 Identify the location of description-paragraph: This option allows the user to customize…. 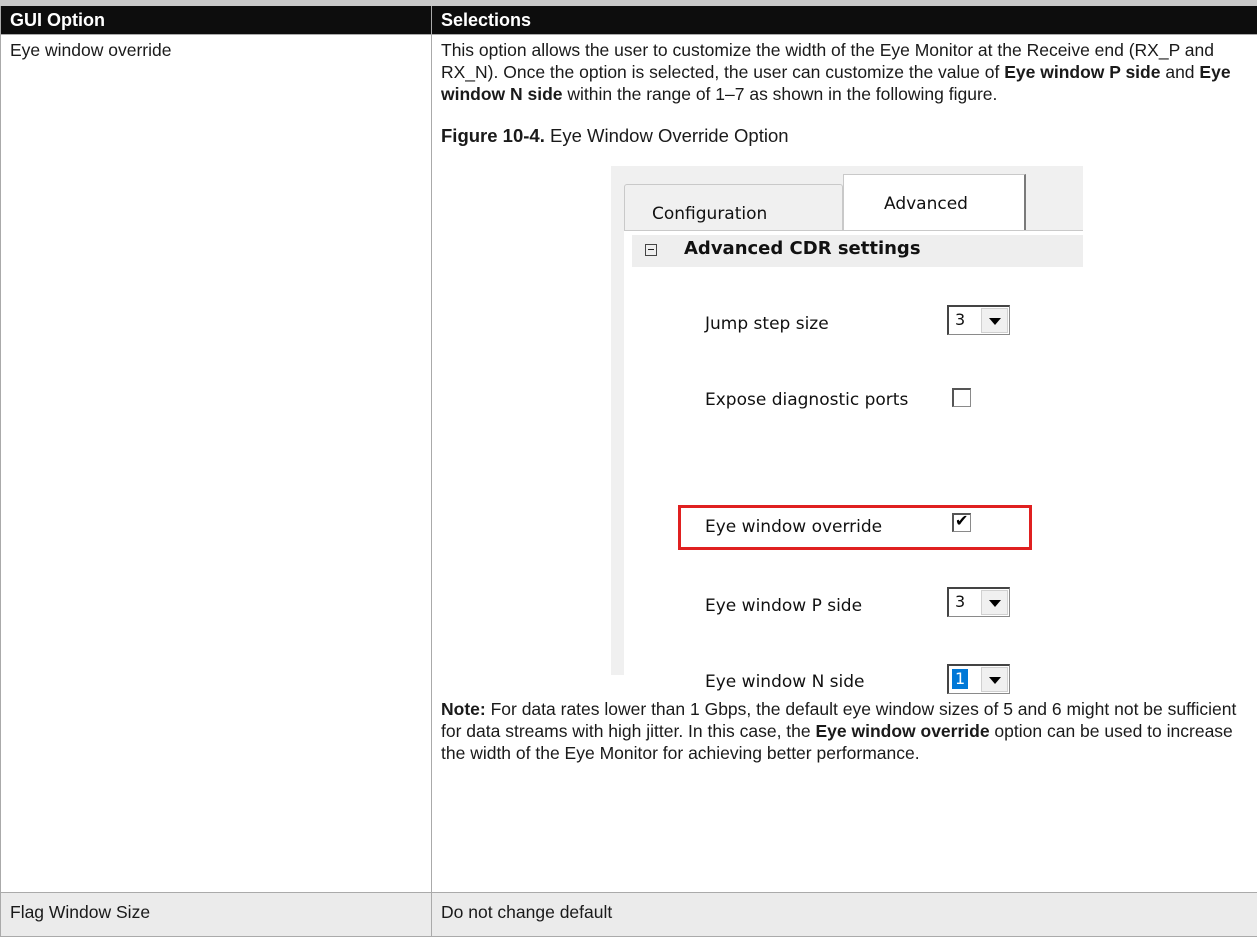
(844, 72).